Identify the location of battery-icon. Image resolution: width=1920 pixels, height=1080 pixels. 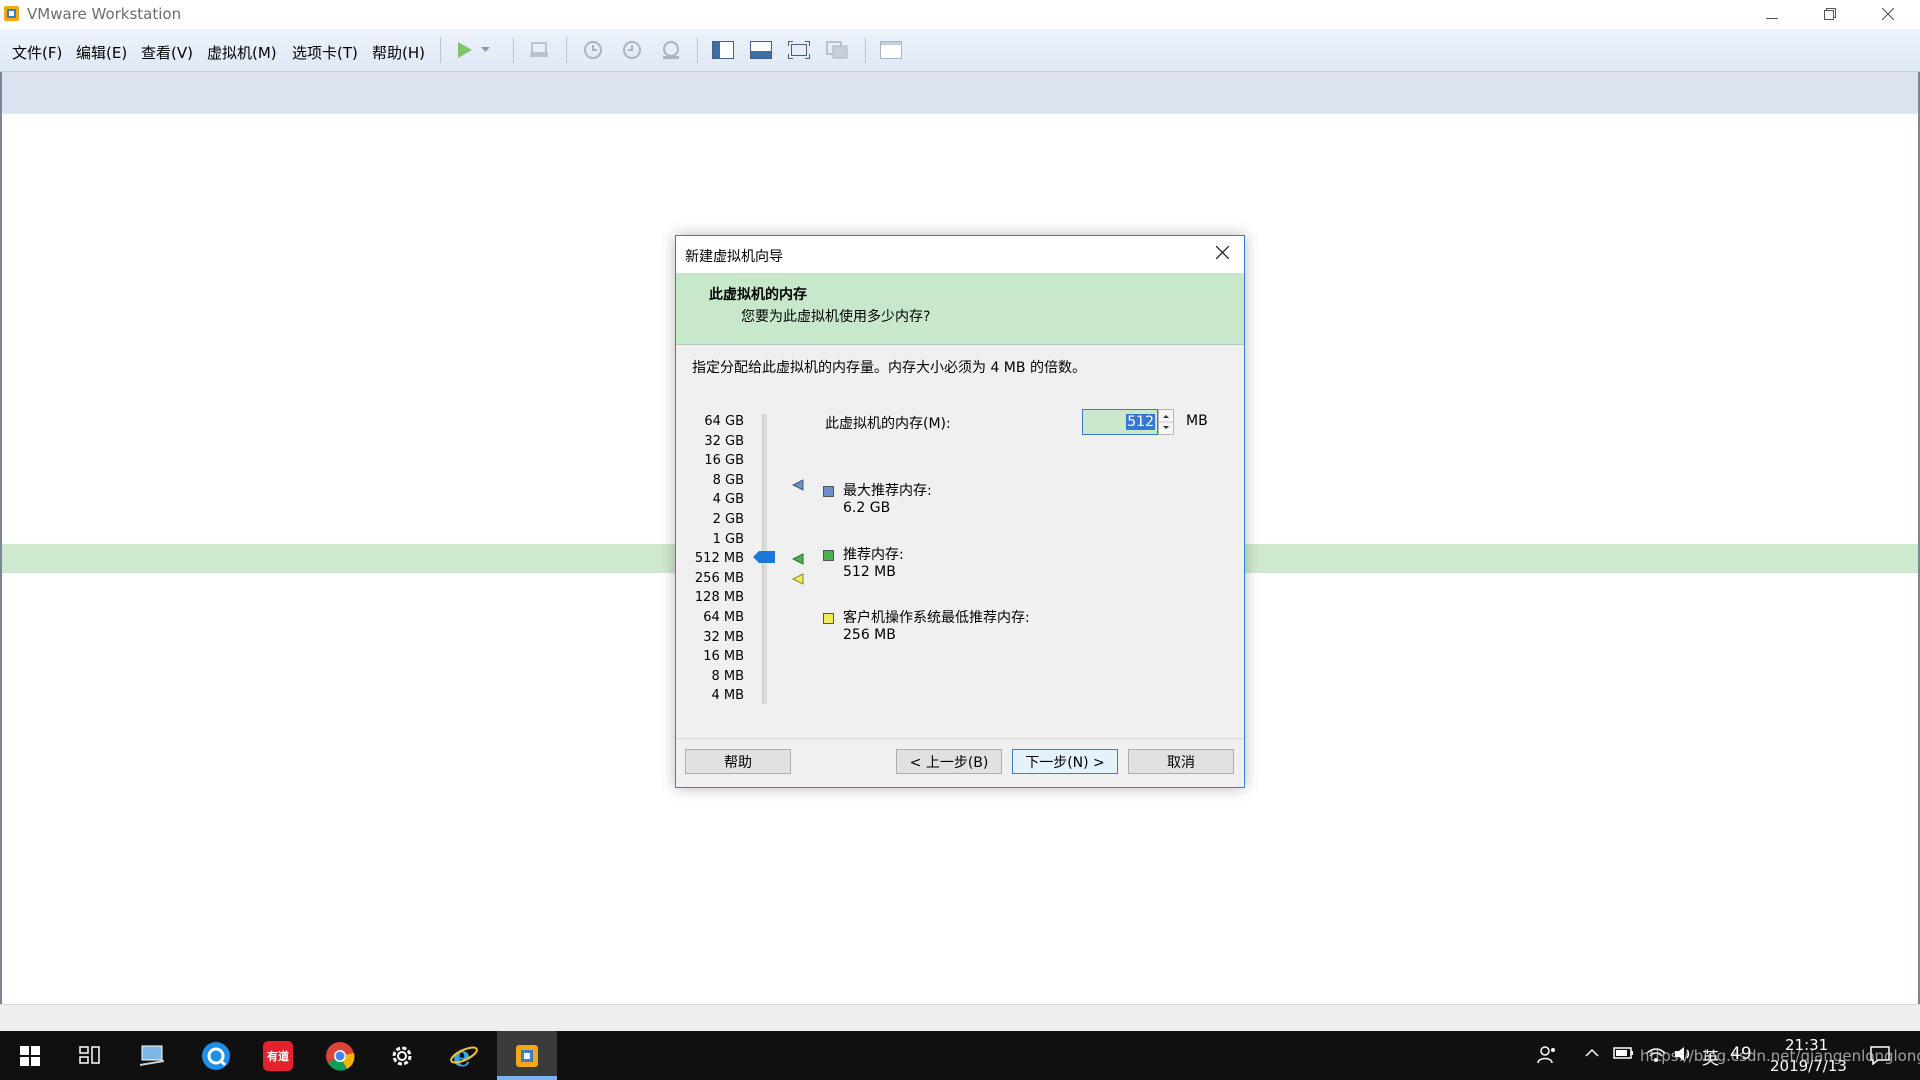
(1624, 1055).